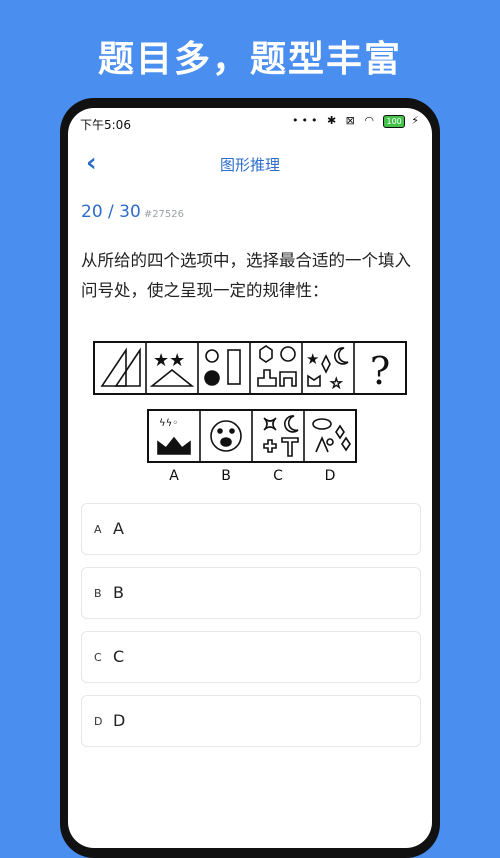 The image size is (500, 858). What do you see at coordinates (278, 476) in the screenshot?
I see `figure-option-label-c: C` at bounding box center [278, 476].